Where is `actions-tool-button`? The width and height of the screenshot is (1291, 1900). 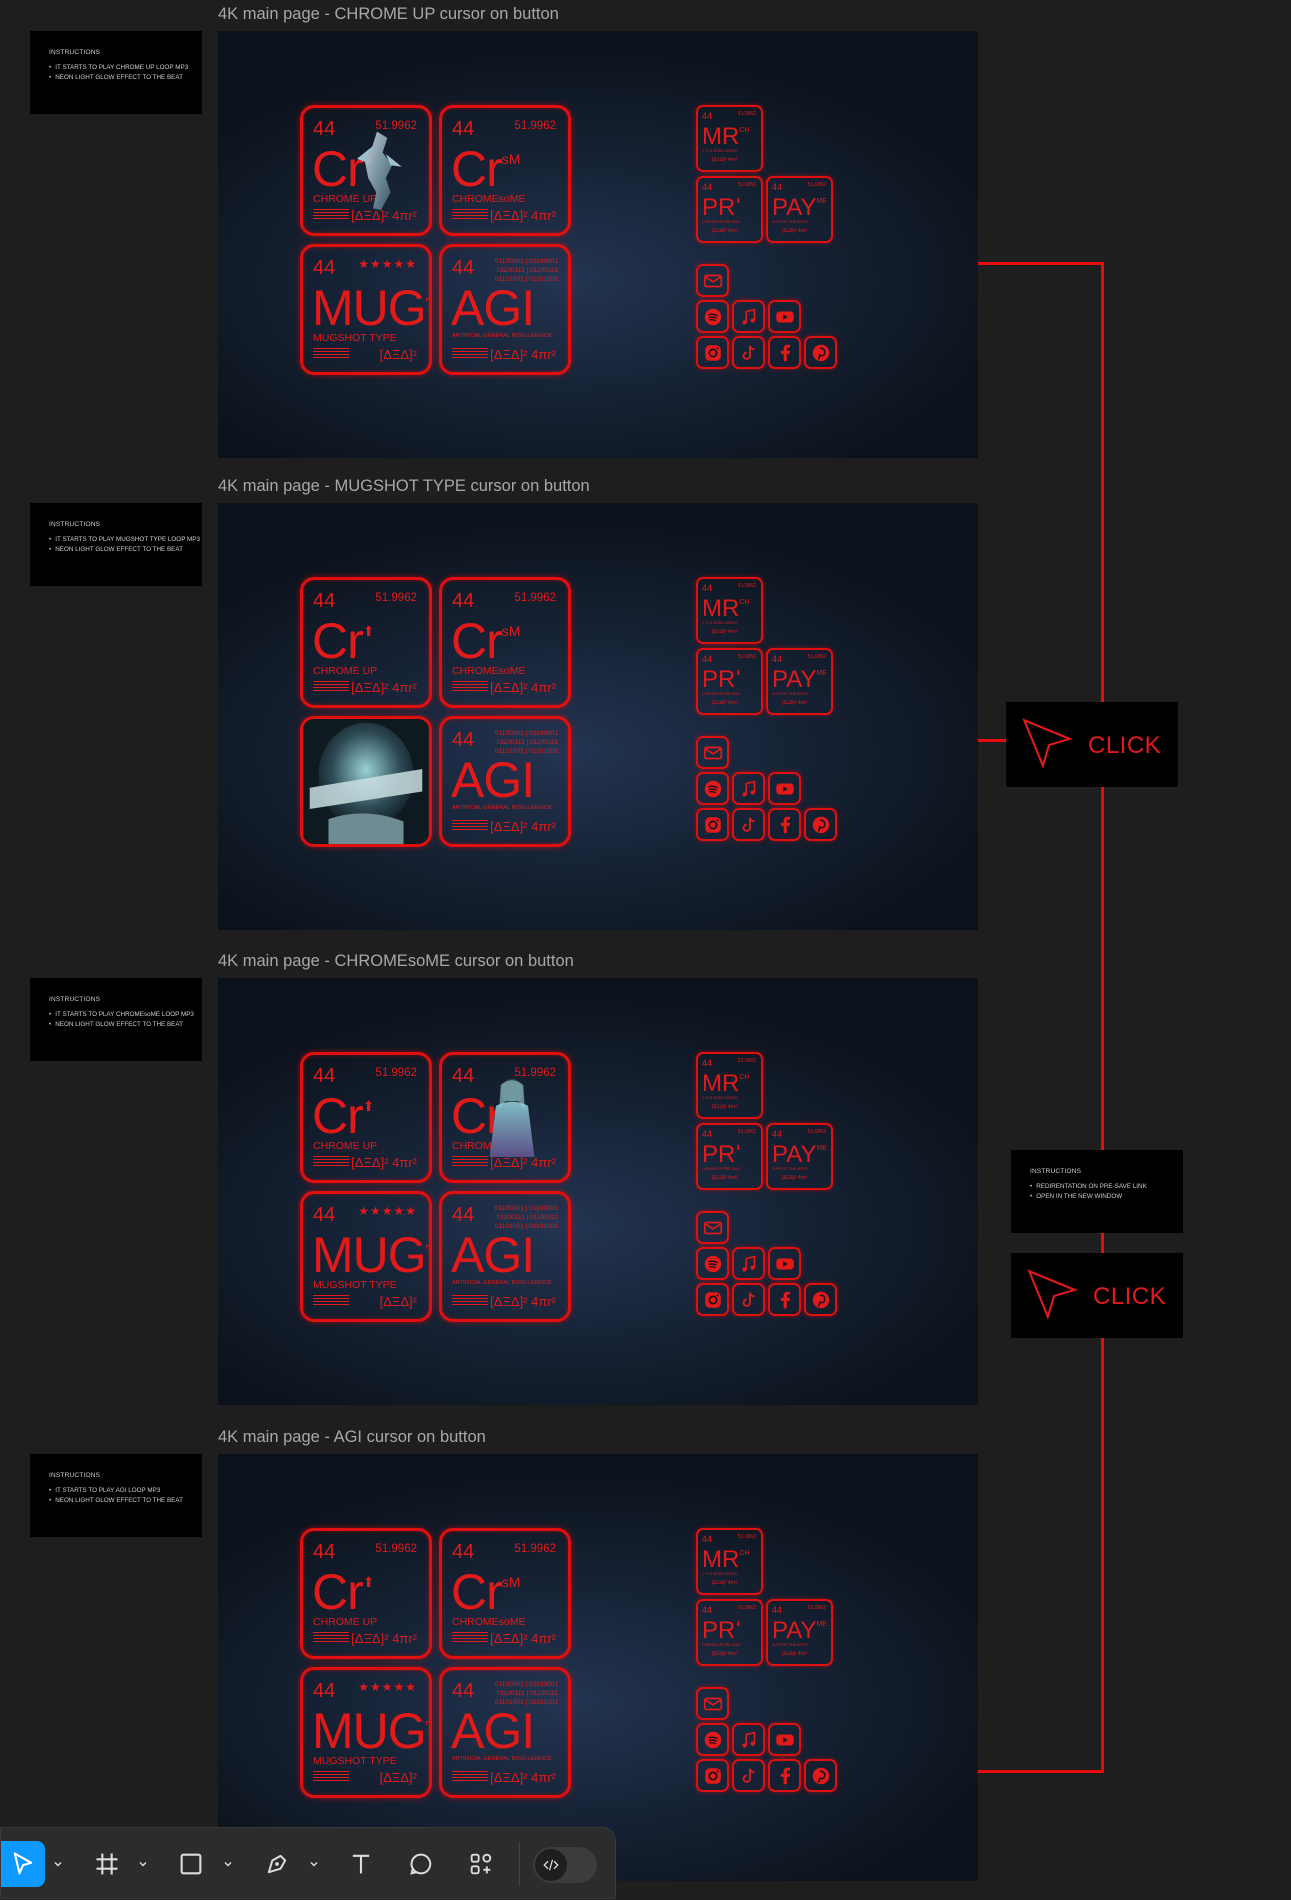
actions-tool-button is located at coordinates (481, 1864).